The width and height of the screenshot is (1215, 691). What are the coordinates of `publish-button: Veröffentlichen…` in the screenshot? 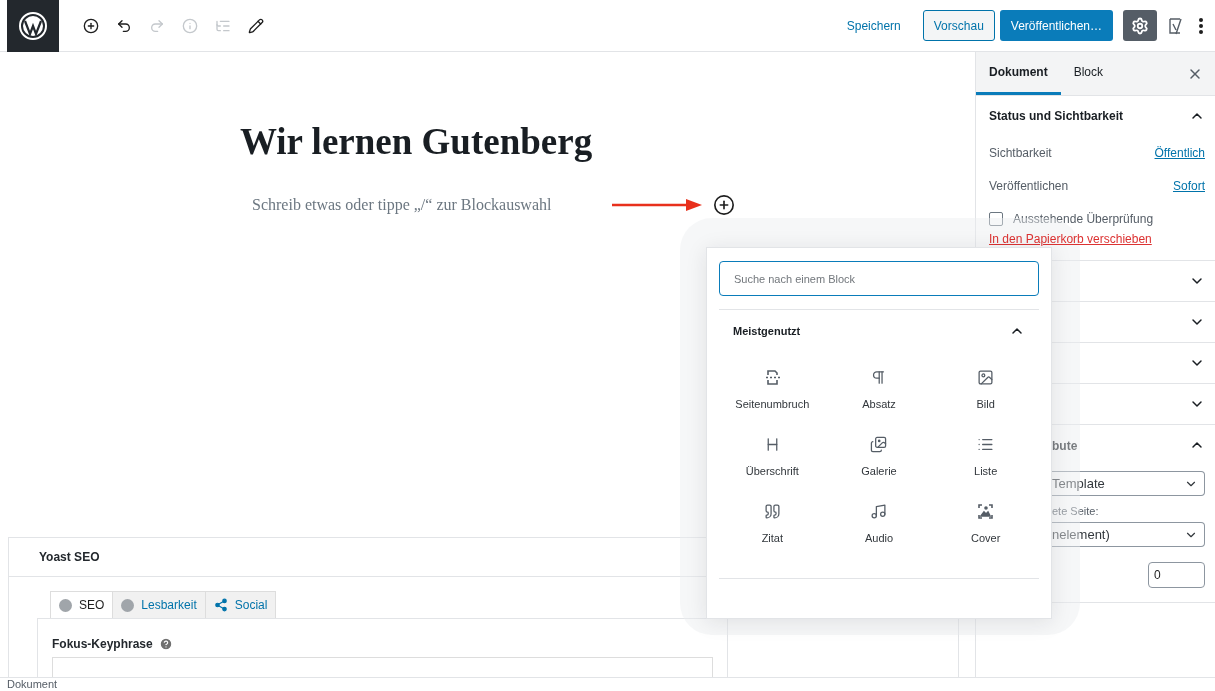 It's located at (1056, 25).